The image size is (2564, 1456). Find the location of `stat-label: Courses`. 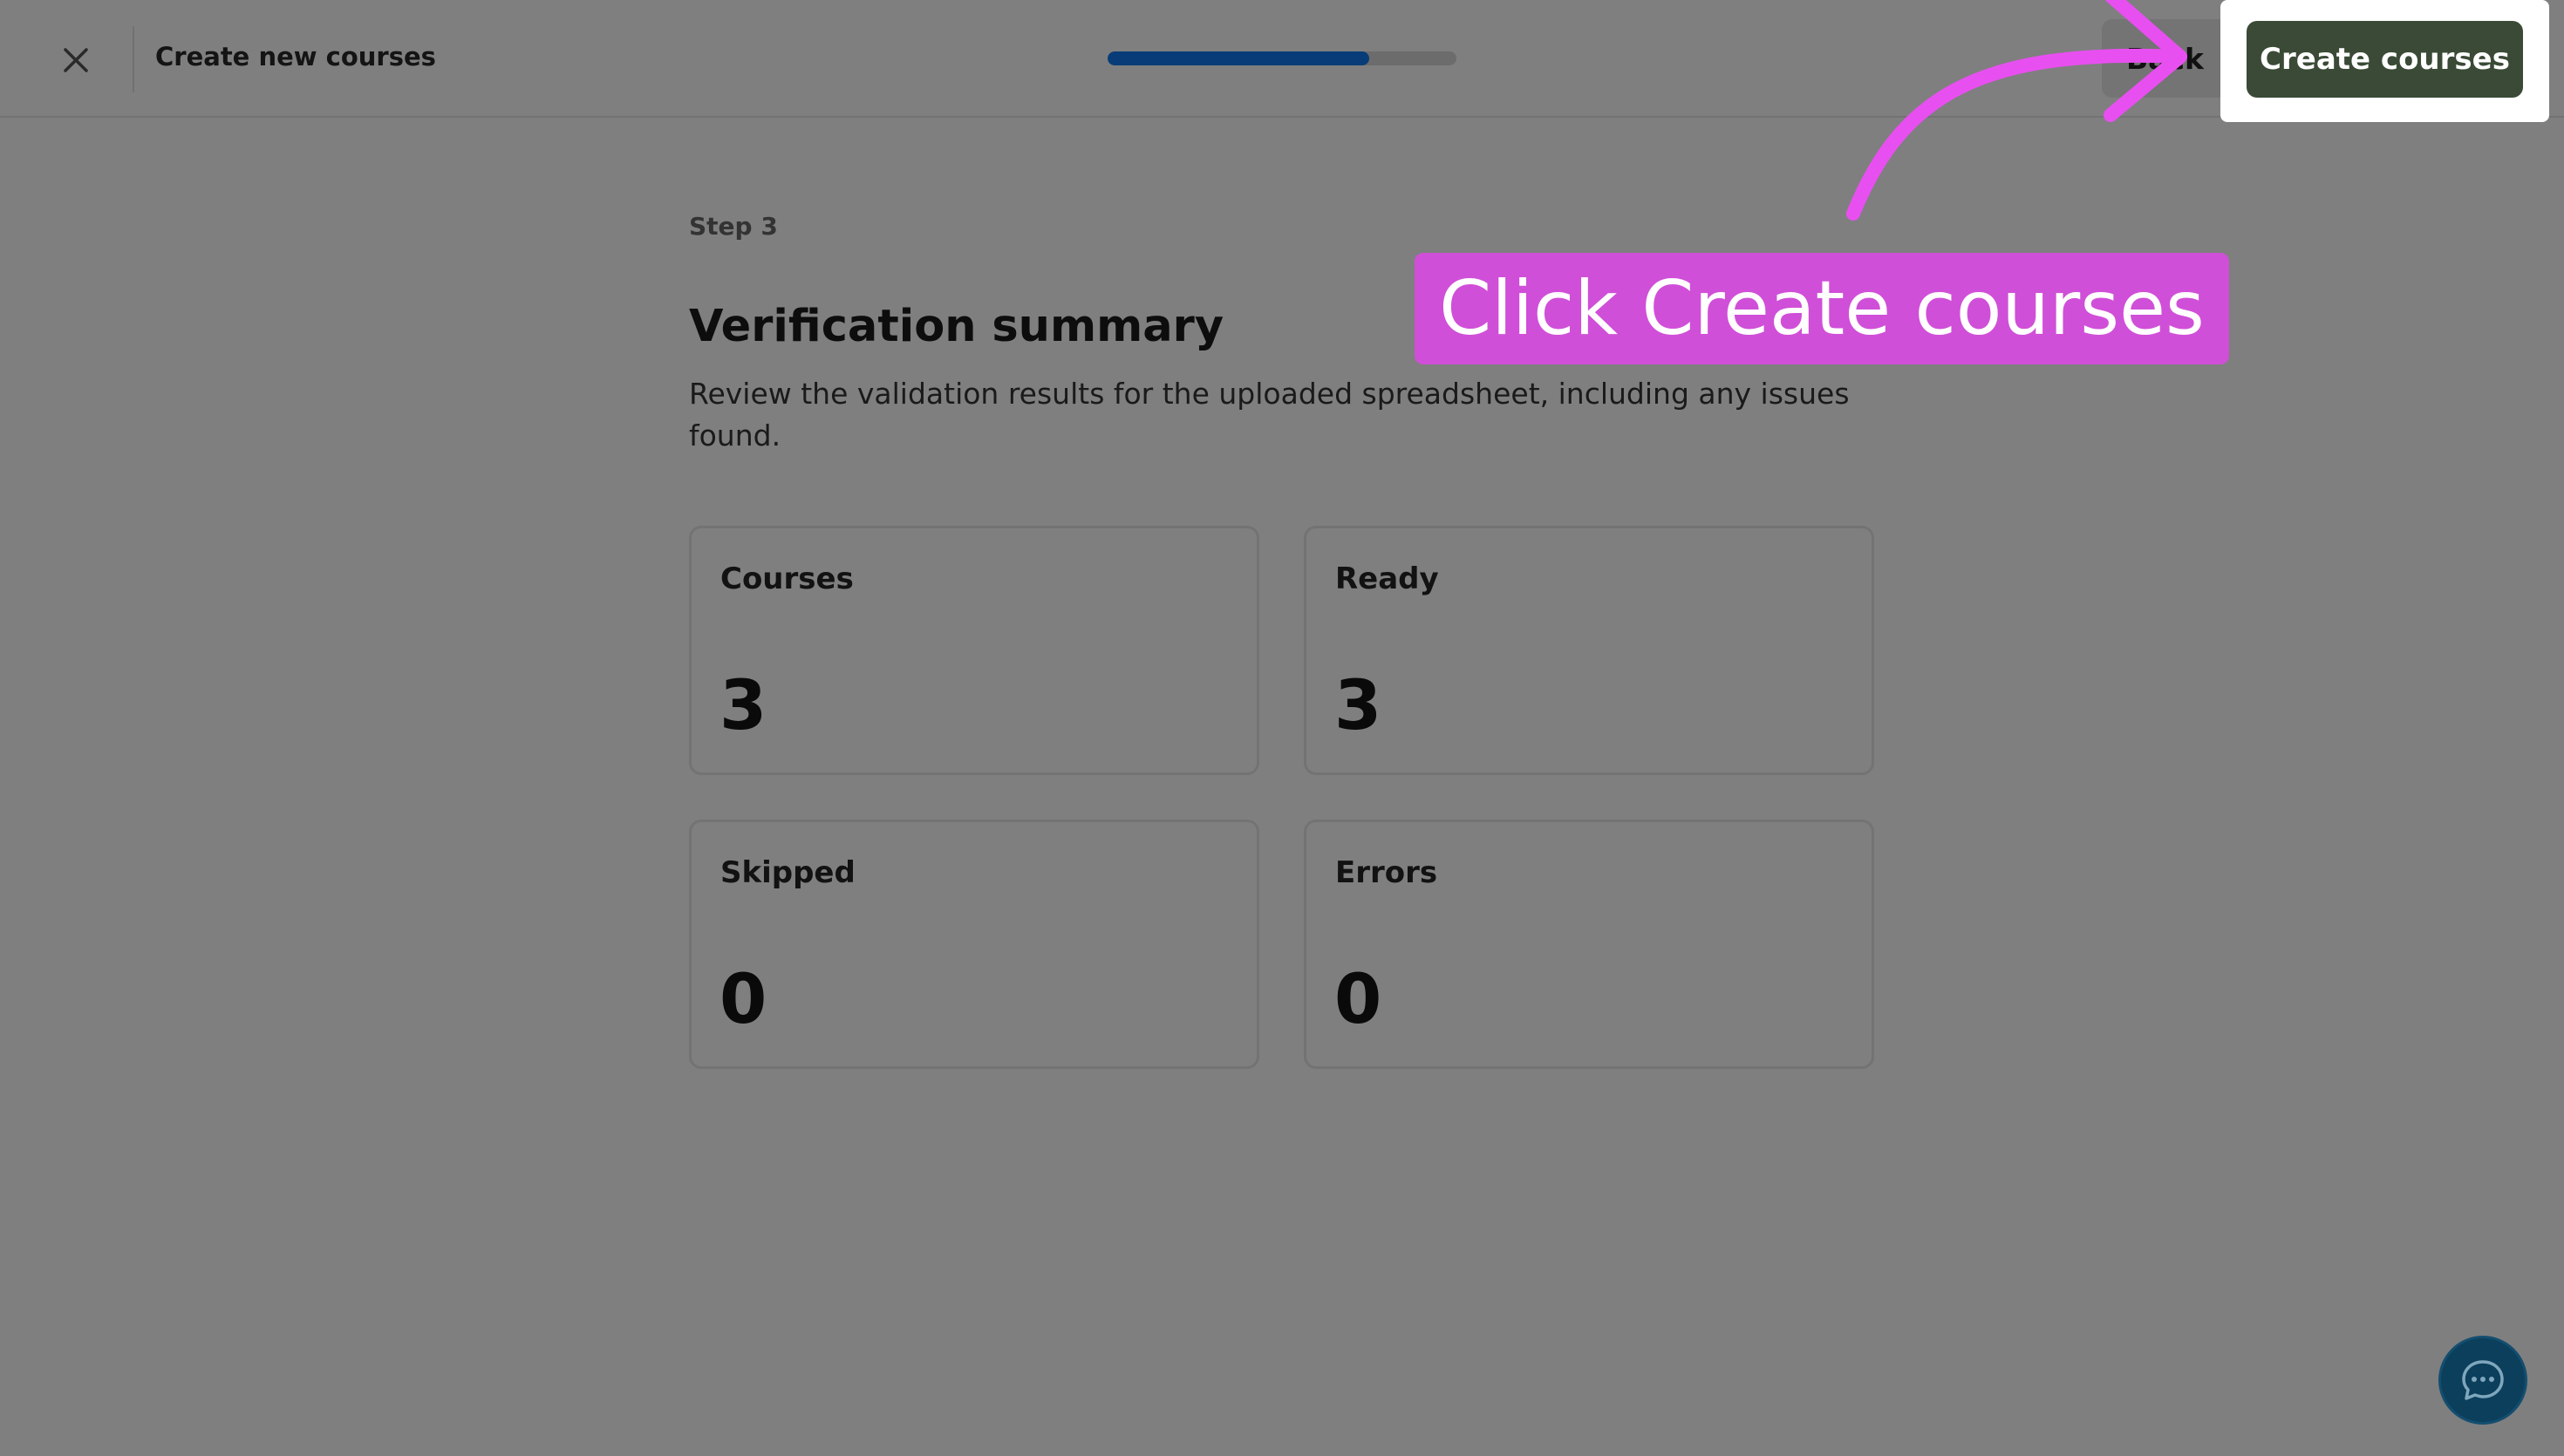

stat-label: Courses is located at coordinates (787, 578).